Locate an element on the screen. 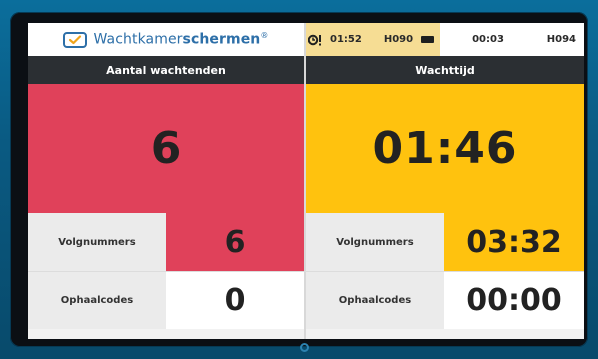 This screenshot has height=359, width=598. logo-text-part1: Wachtkamer is located at coordinates (138, 39).